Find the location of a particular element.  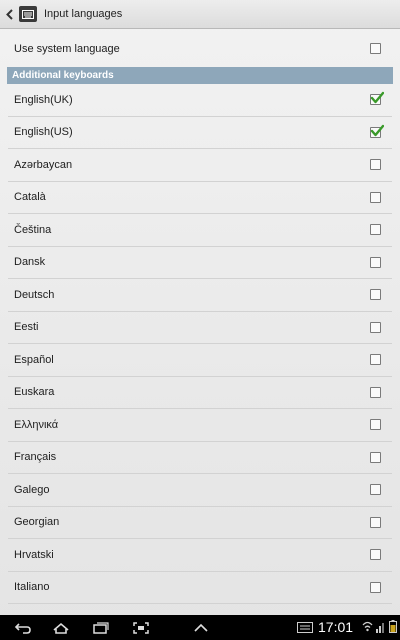

expand-button is located at coordinates (201, 627).